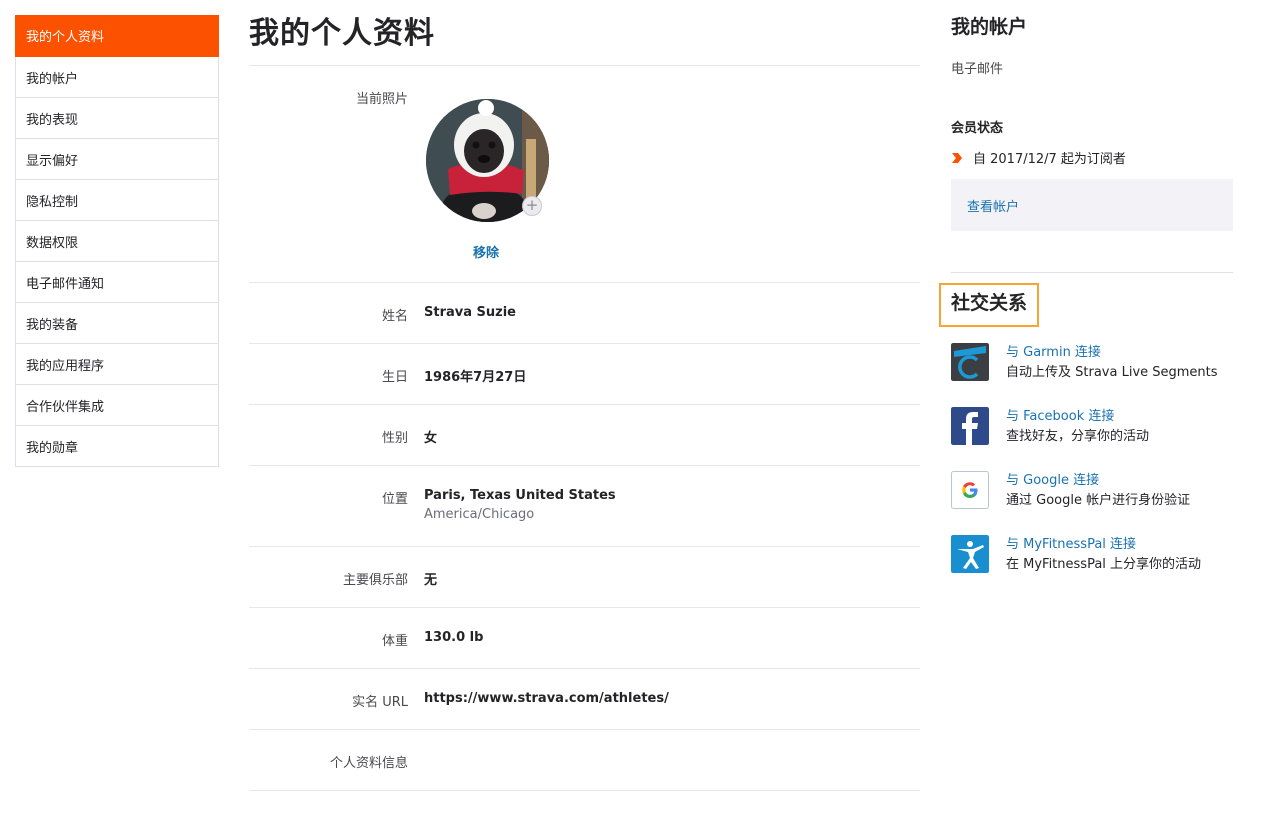 The width and height of the screenshot is (1269, 817). Describe the element at coordinates (1092, 205) in the screenshot. I see `view-account-box: 查看帐户` at that location.